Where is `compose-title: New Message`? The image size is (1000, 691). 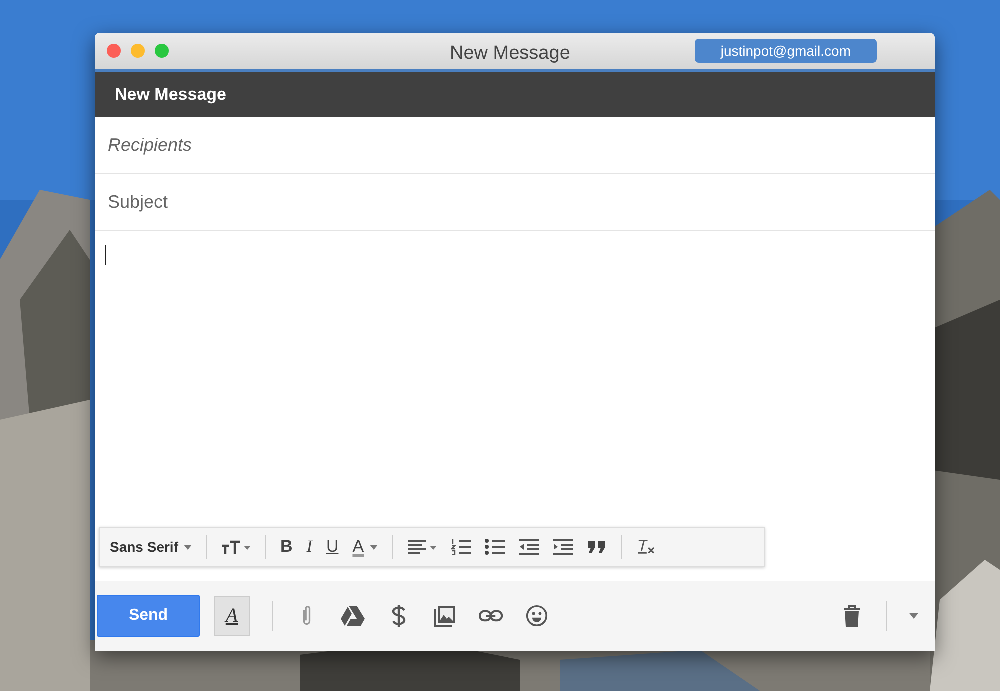
compose-title: New Message is located at coordinates (170, 94).